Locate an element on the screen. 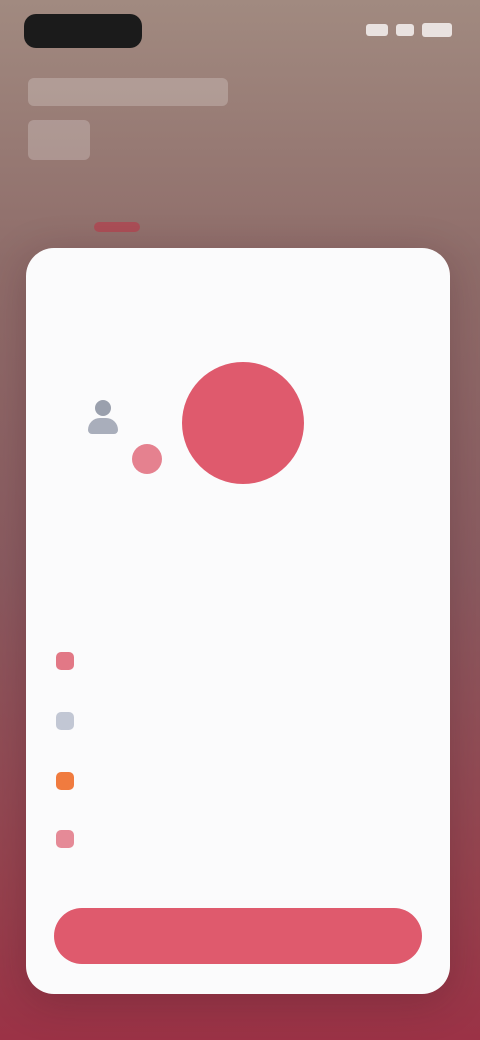  status-icons is located at coordinates (397, 30).